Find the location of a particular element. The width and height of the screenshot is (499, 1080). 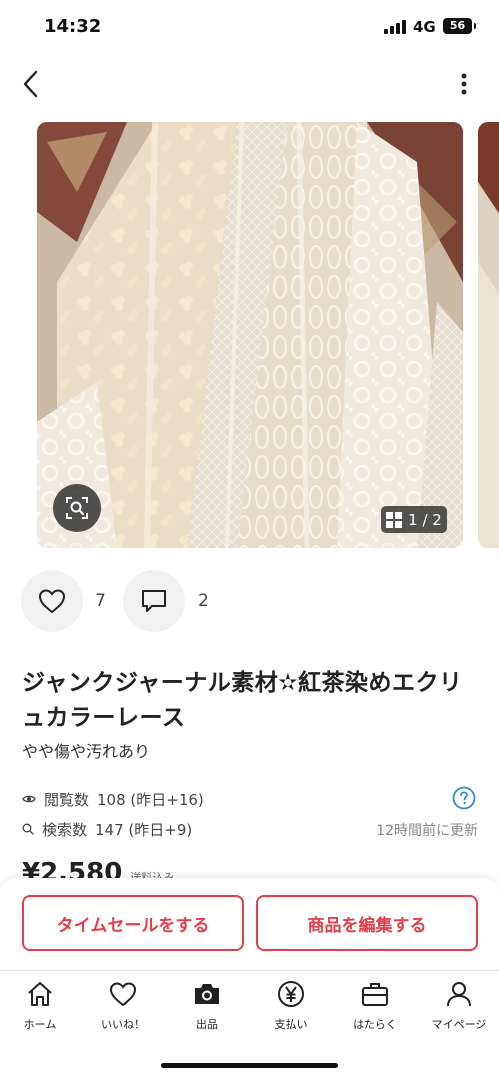

status-time: 14:32 is located at coordinates (73, 26).